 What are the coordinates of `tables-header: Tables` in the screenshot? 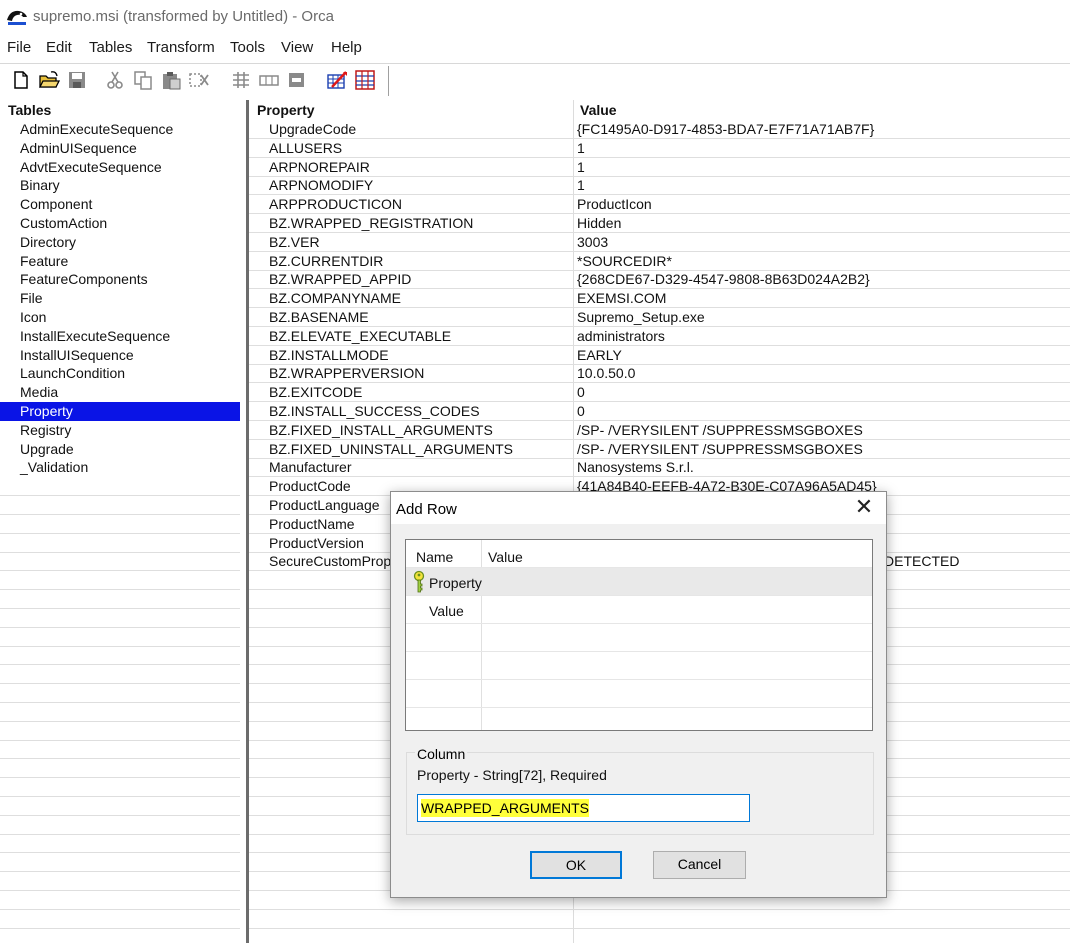 It's located at (123, 110).